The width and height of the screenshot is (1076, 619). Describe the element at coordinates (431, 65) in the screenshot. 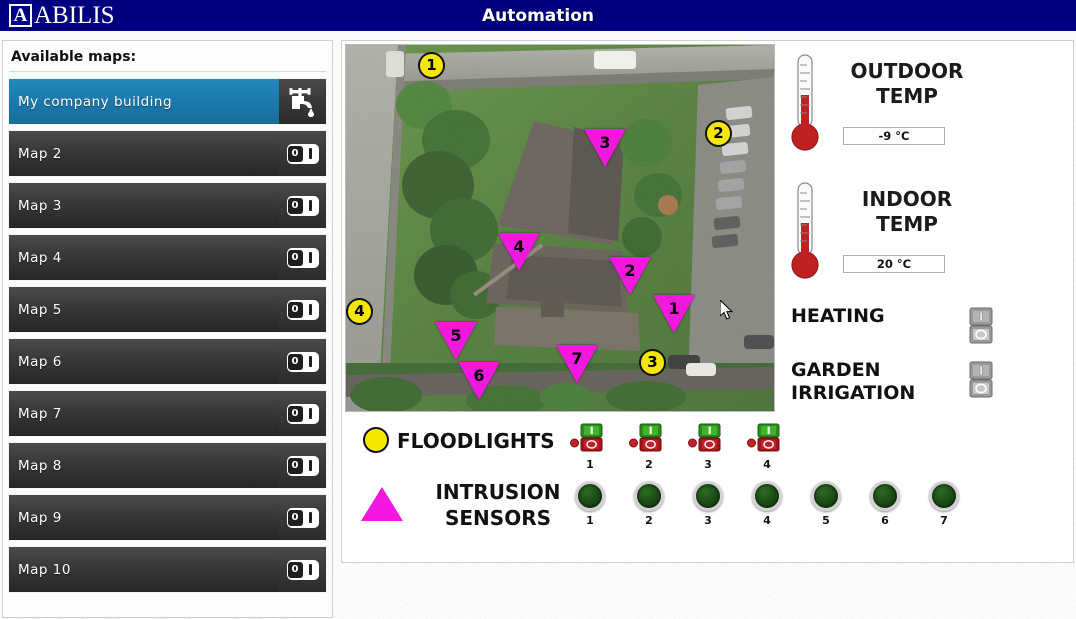

I see `floodlight-marker-1: 1` at that location.